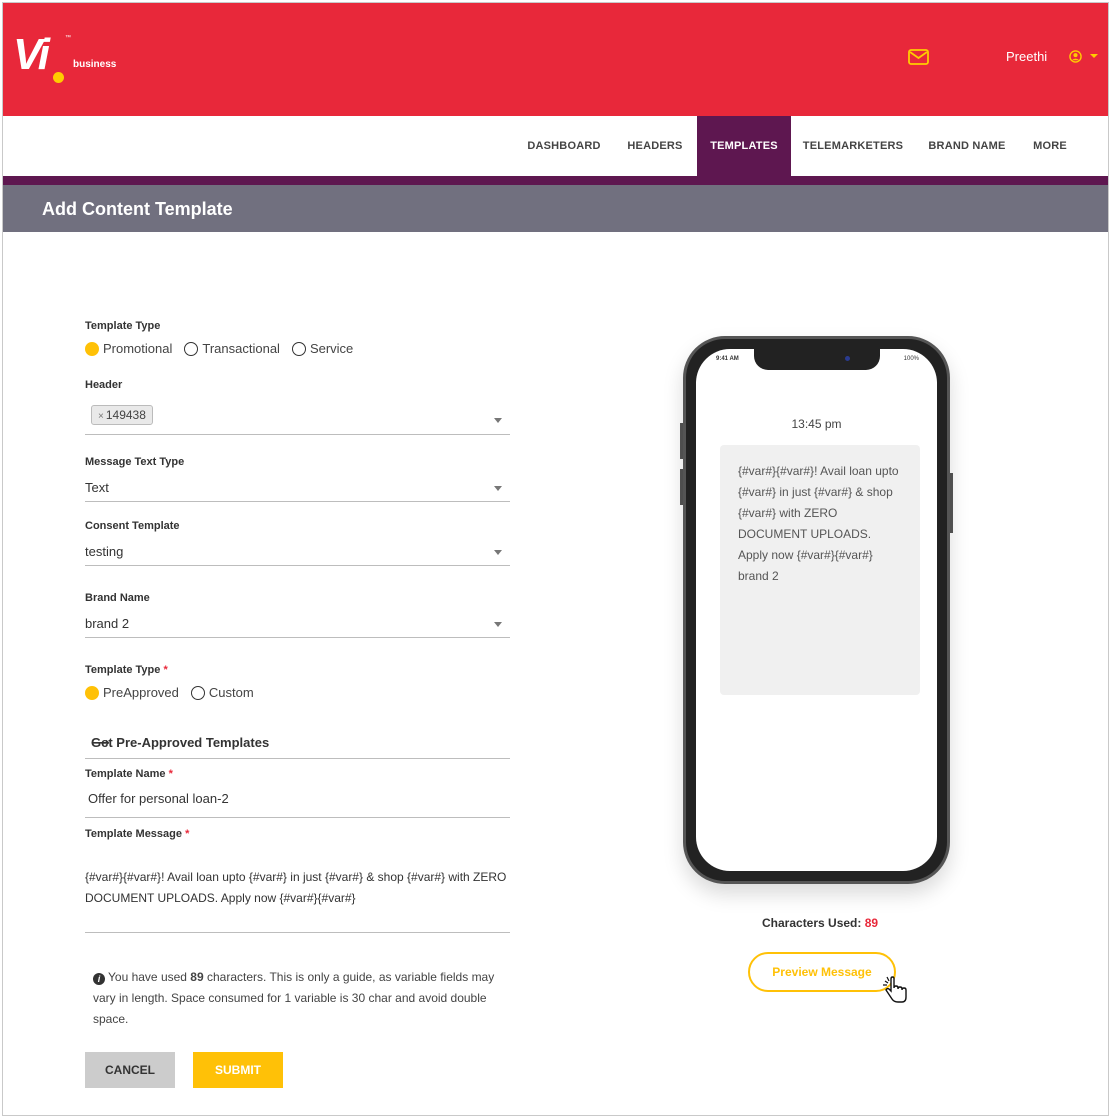 This screenshot has width=1112, height=1119. What do you see at coordinates (99, 979) in the screenshot?
I see `info-icon: i` at bounding box center [99, 979].